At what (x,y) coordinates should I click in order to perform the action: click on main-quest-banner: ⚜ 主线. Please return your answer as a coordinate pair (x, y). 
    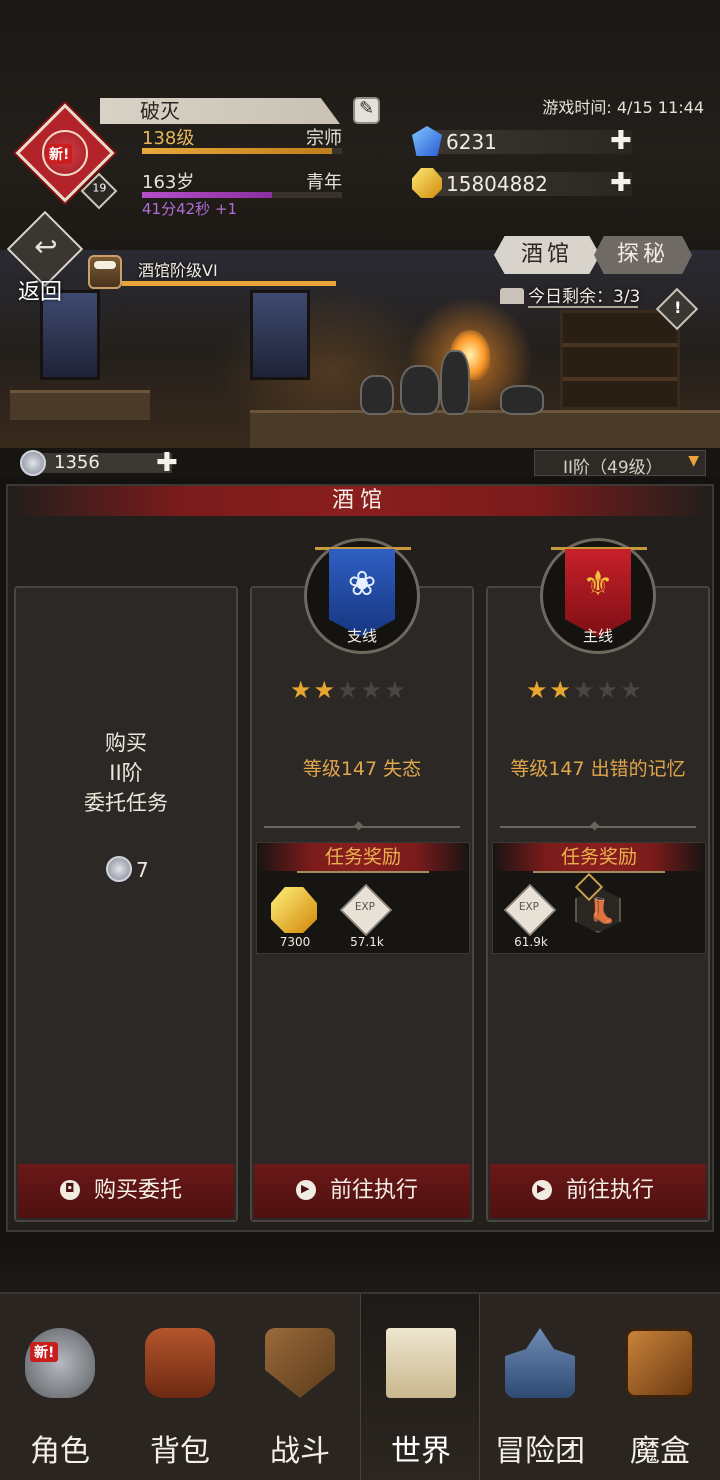
    Looking at the image, I should click on (598, 596).